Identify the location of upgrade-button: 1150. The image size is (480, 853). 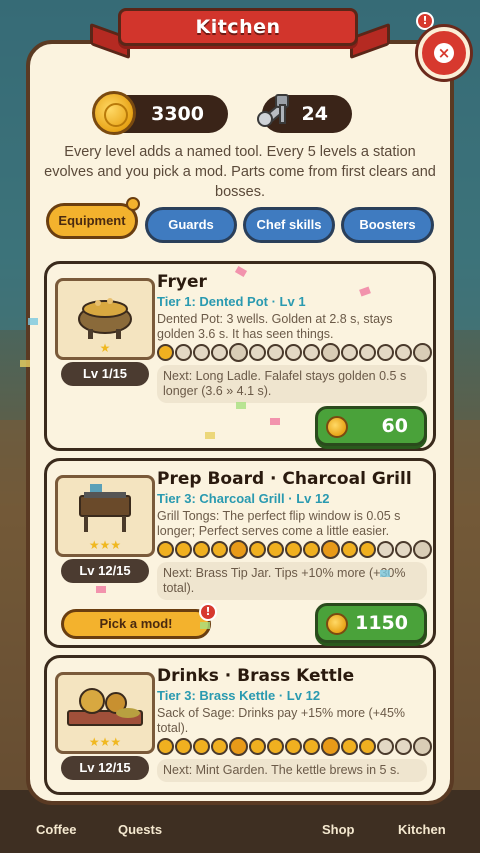
(371, 623).